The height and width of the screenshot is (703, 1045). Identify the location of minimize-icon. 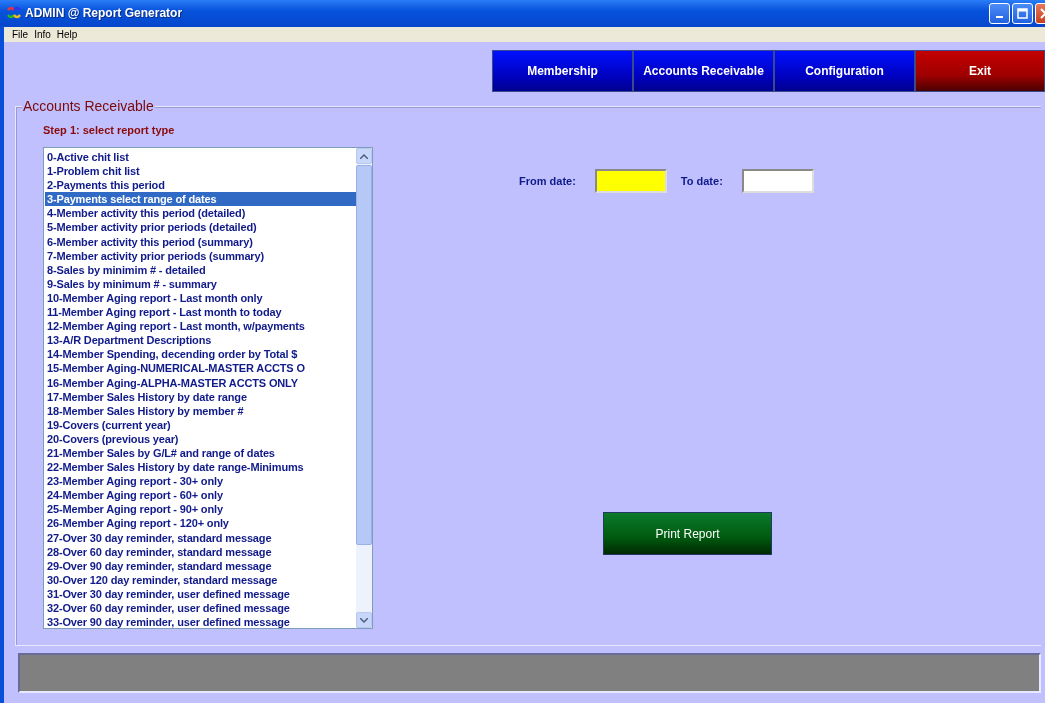
(999, 17).